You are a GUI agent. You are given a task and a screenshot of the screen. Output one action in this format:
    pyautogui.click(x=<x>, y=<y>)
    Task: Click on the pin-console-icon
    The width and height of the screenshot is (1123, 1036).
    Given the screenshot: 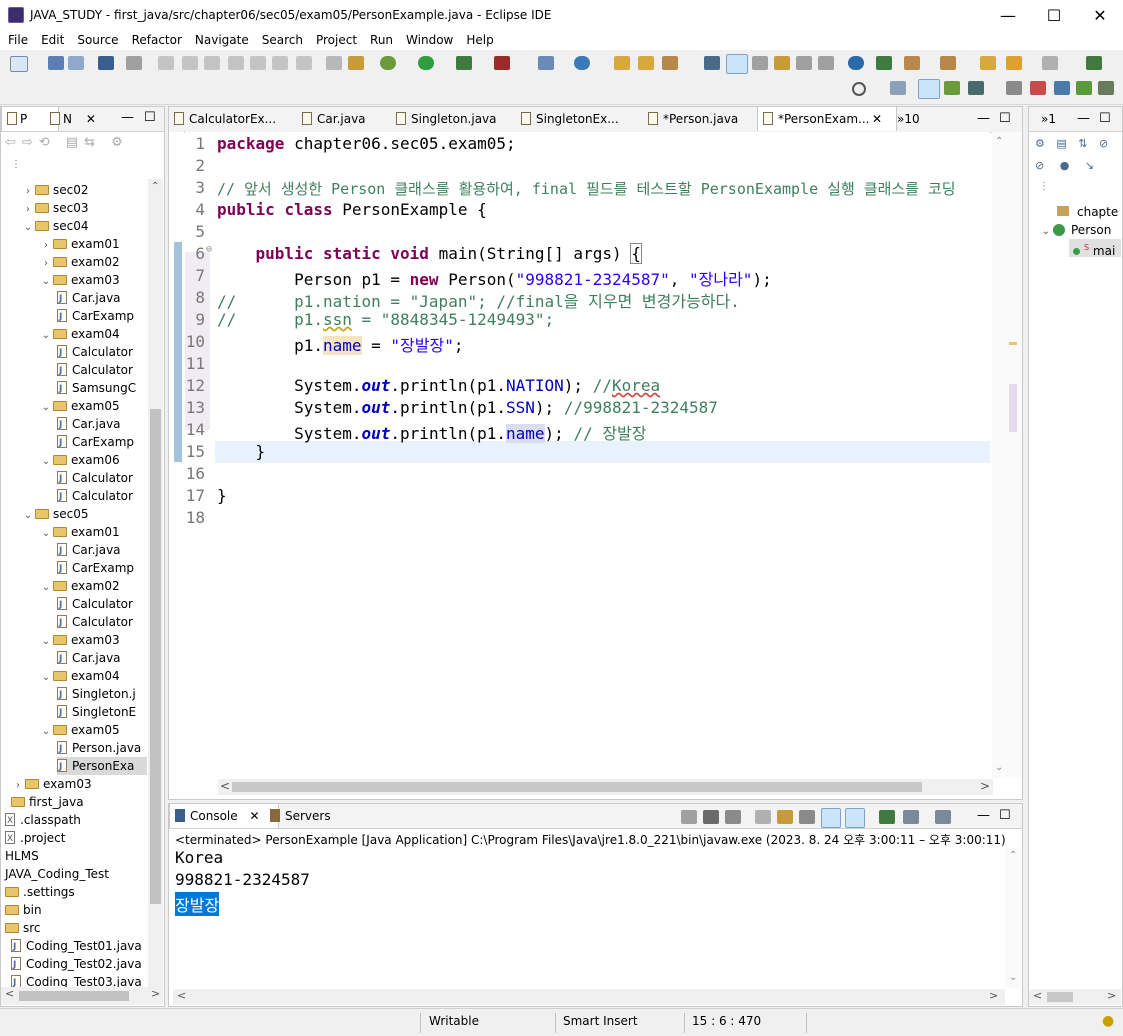 What is the action you would take?
    pyautogui.click(x=887, y=817)
    